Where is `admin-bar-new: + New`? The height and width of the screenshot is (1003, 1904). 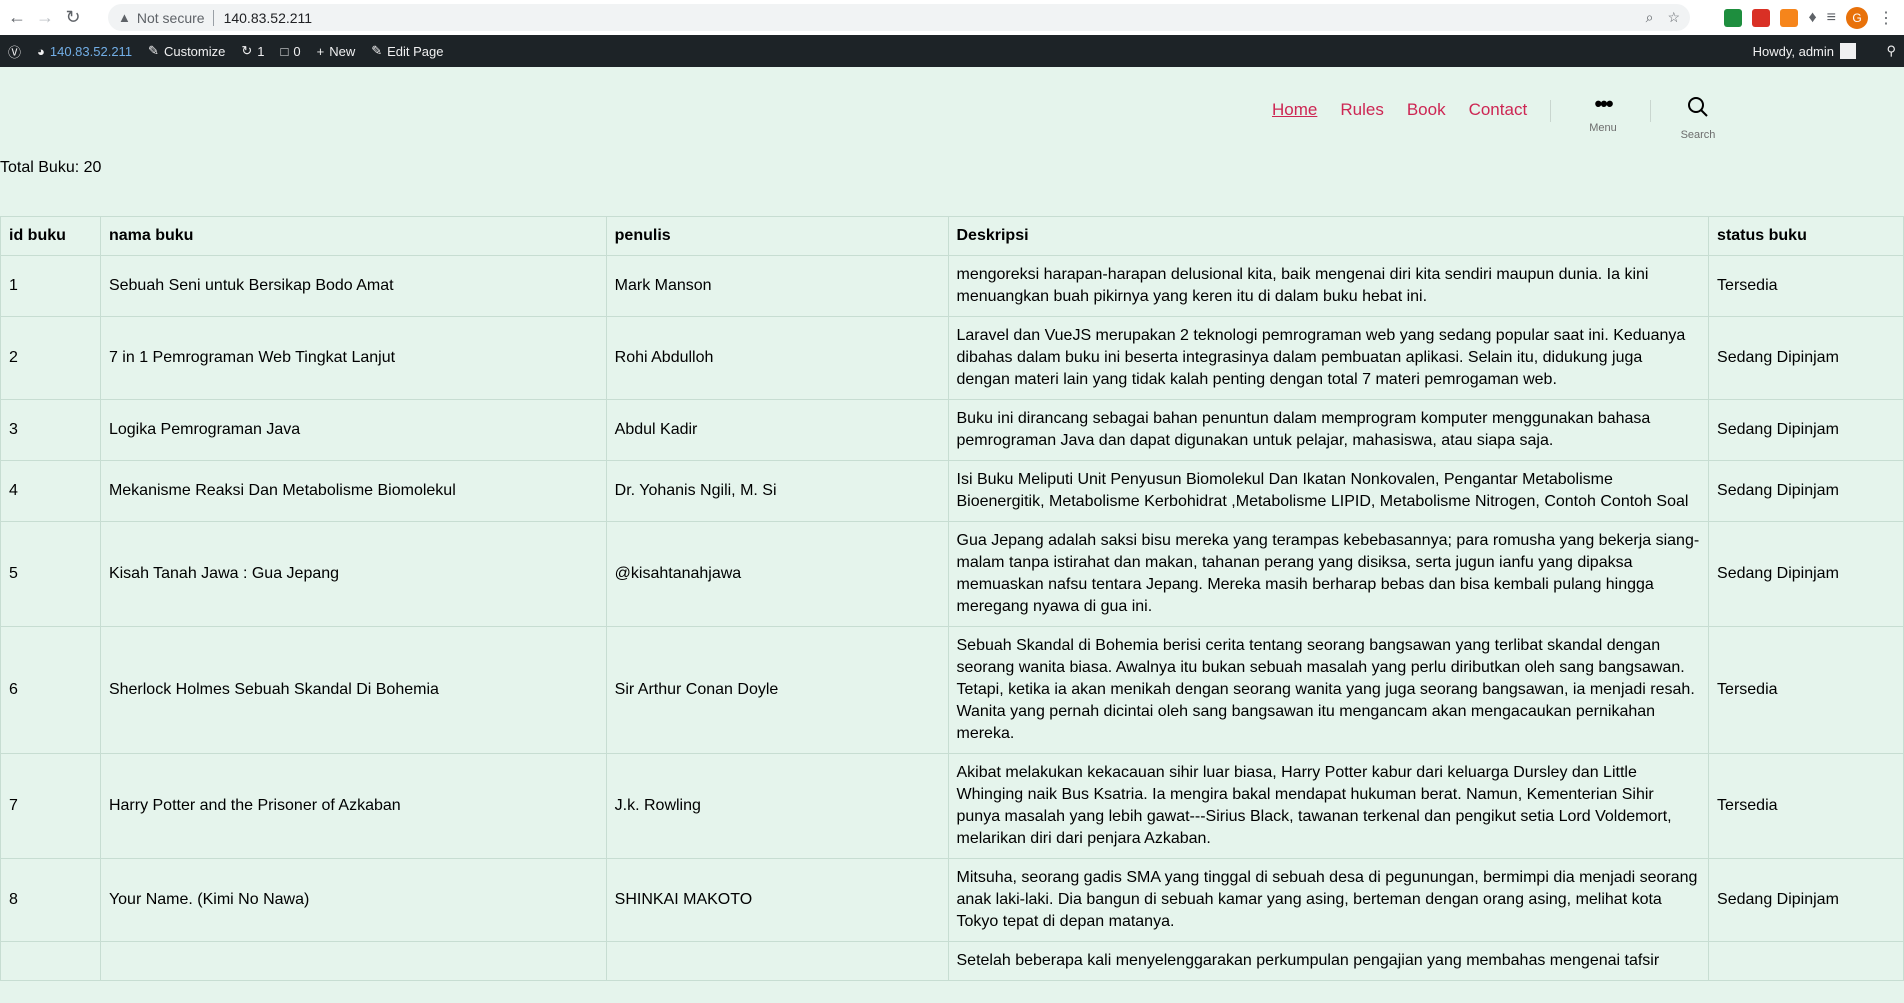
admin-bar-new: + New is located at coordinates (336, 51).